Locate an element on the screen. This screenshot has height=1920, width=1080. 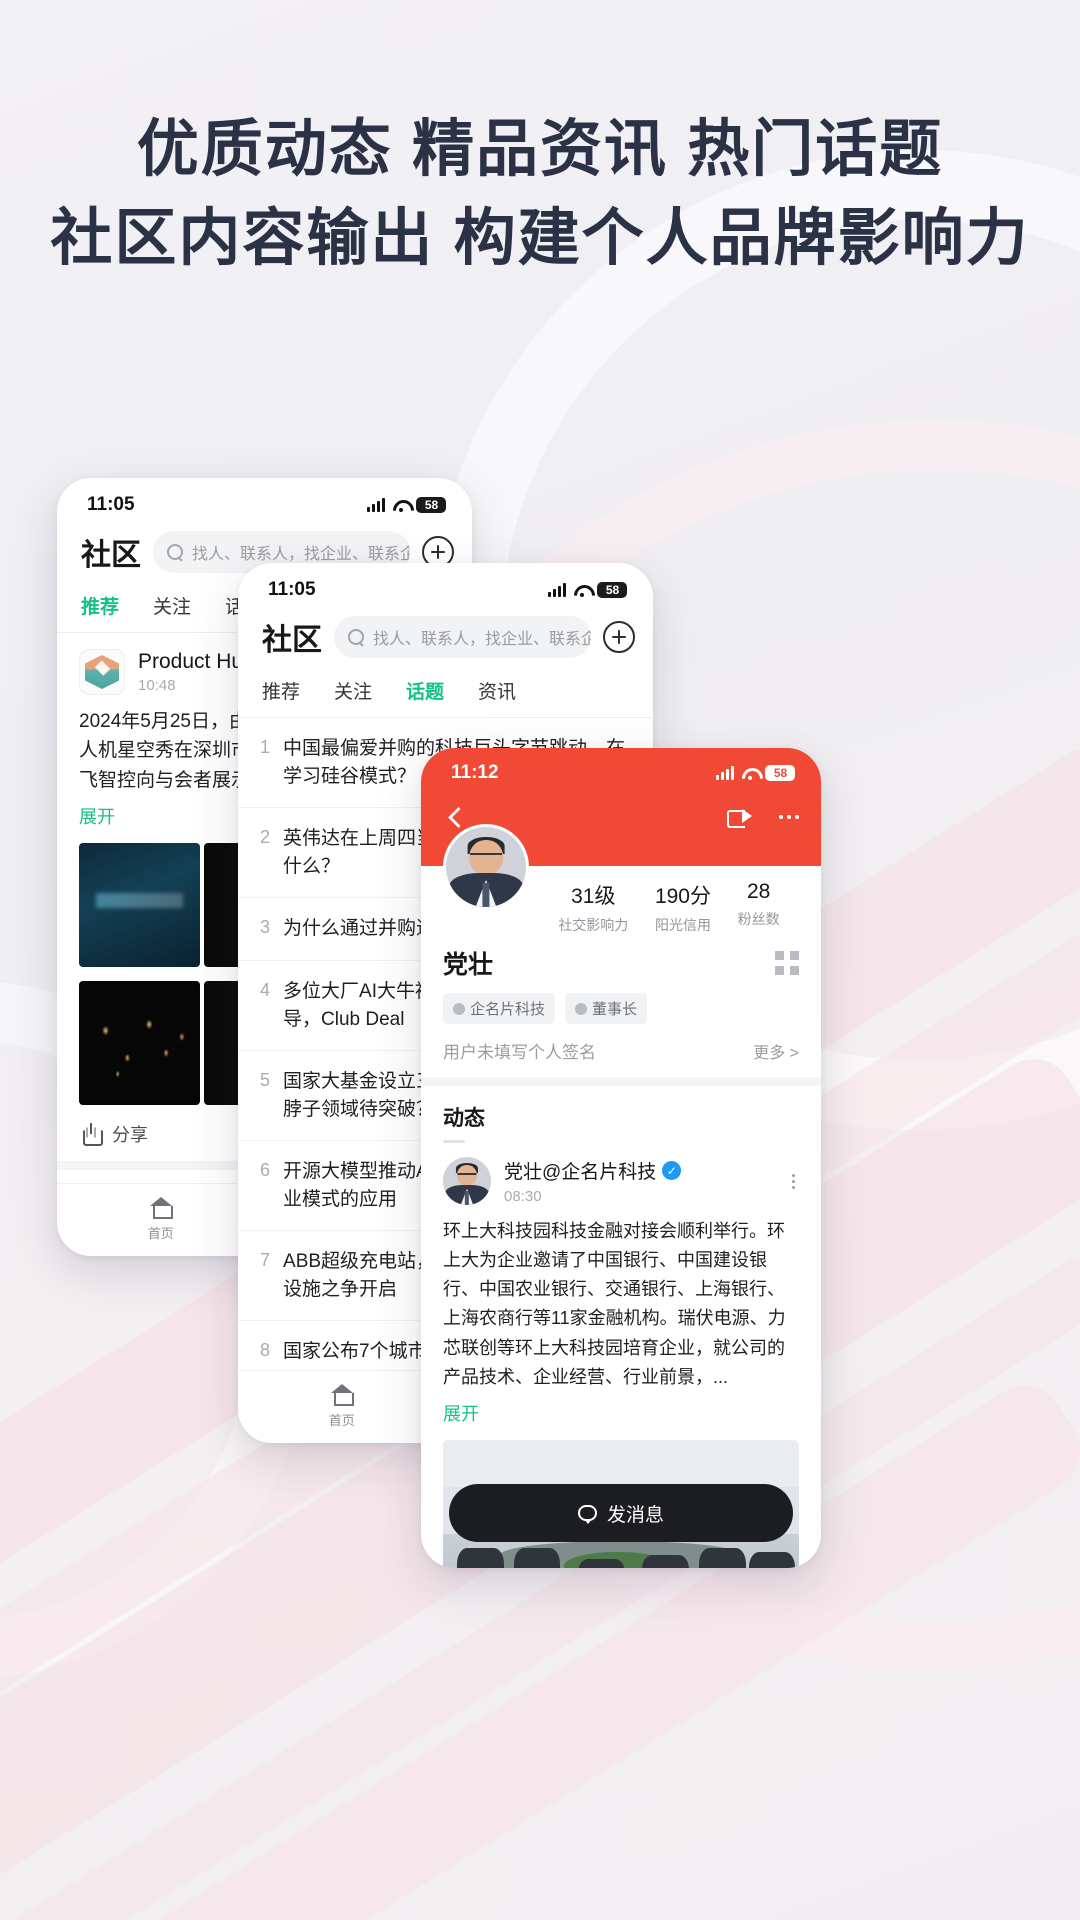
profile-tags: 企名片科技 董事长 is located at coordinates (621, 1008).